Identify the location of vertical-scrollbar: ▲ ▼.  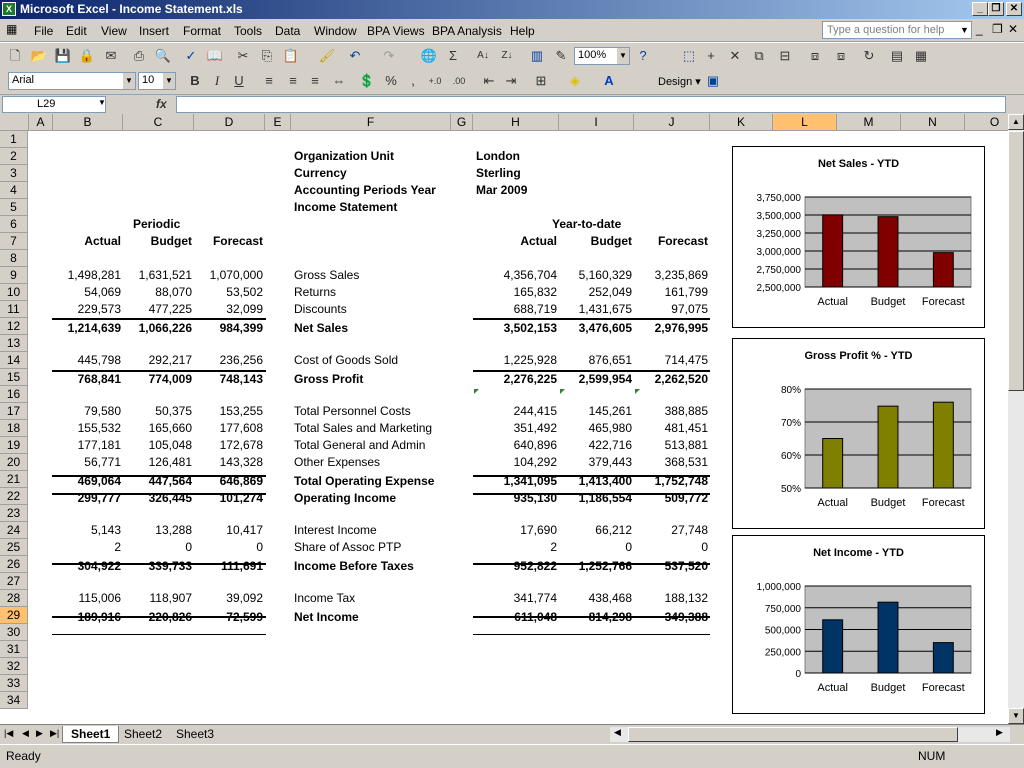
(1016, 419).